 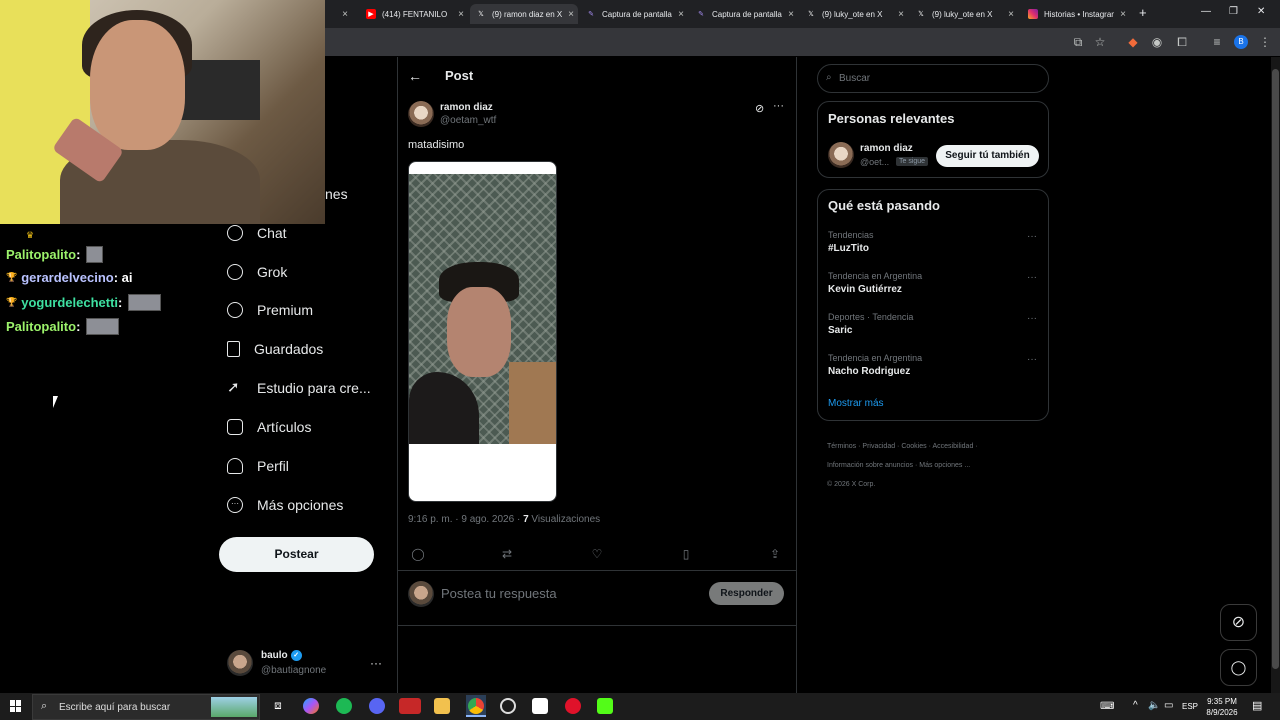 What do you see at coordinates (421, 114) in the screenshot?
I see `author-avatar` at bounding box center [421, 114].